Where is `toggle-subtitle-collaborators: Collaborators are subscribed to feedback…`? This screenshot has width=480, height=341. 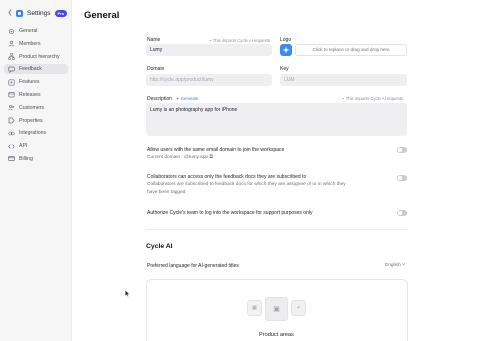
toggle-subtitle-collaborators: Collaborators are subscribed to feedback… is located at coordinates (246, 188).